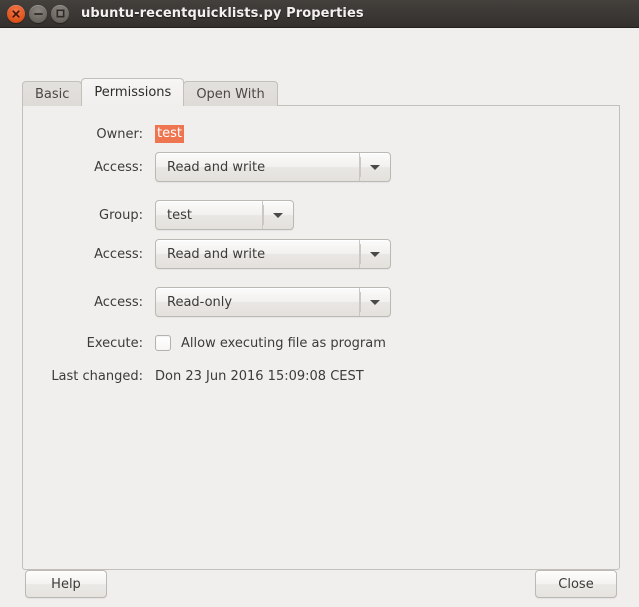 This screenshot has width=639, height=607. I want to click on group-field: test, so click(224, 215).